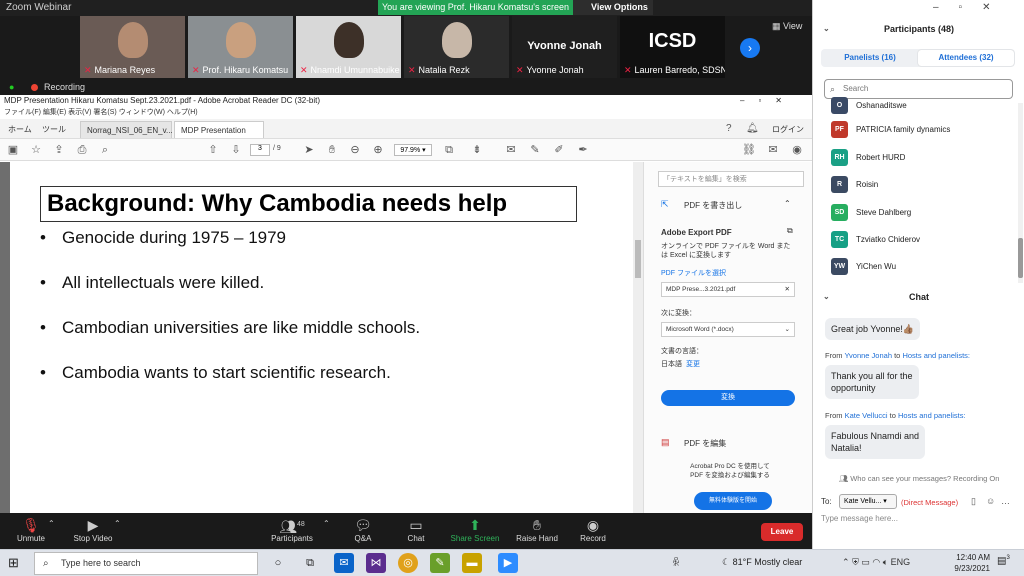 The width and height of the screenshot is (1024, 576). What do you see at coordinates (901, 562) in the screenshot?
I see `language-indicator: ENG` at bounding box center [901, 562].